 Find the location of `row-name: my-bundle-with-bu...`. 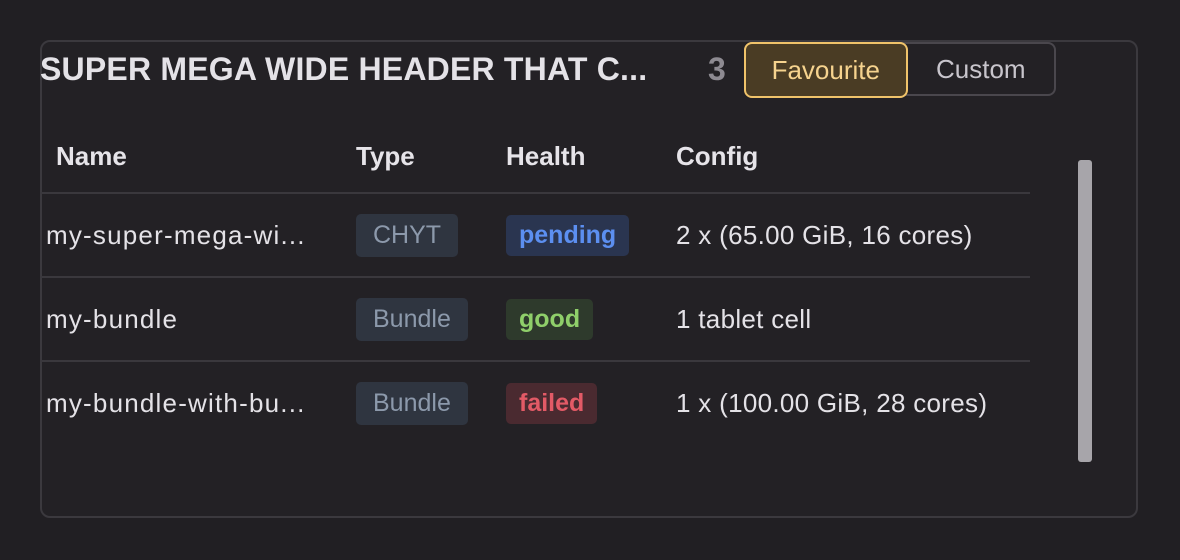

row-name: my-bundle-with-bu... is located at coordinates (186, 403).